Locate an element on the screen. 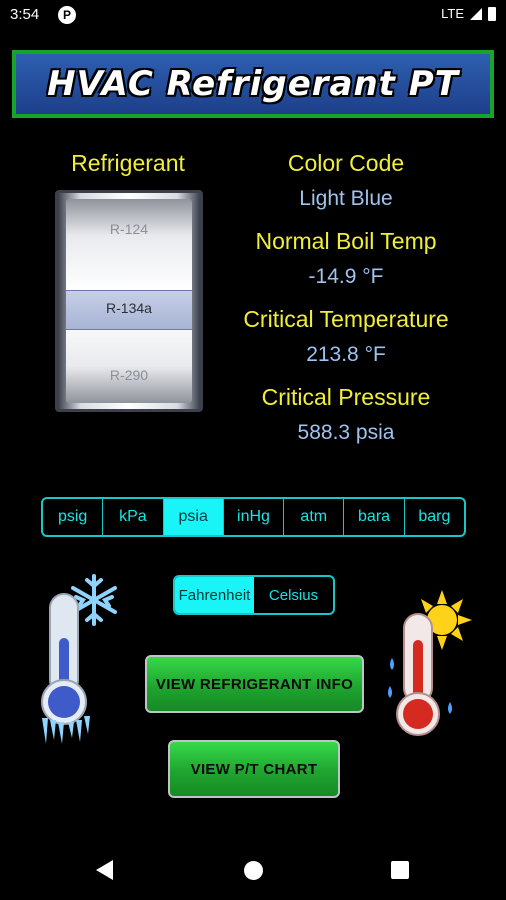 This screenshot has height=900, width=506. status-indicators: LTE is located at coordinates (468, 13).